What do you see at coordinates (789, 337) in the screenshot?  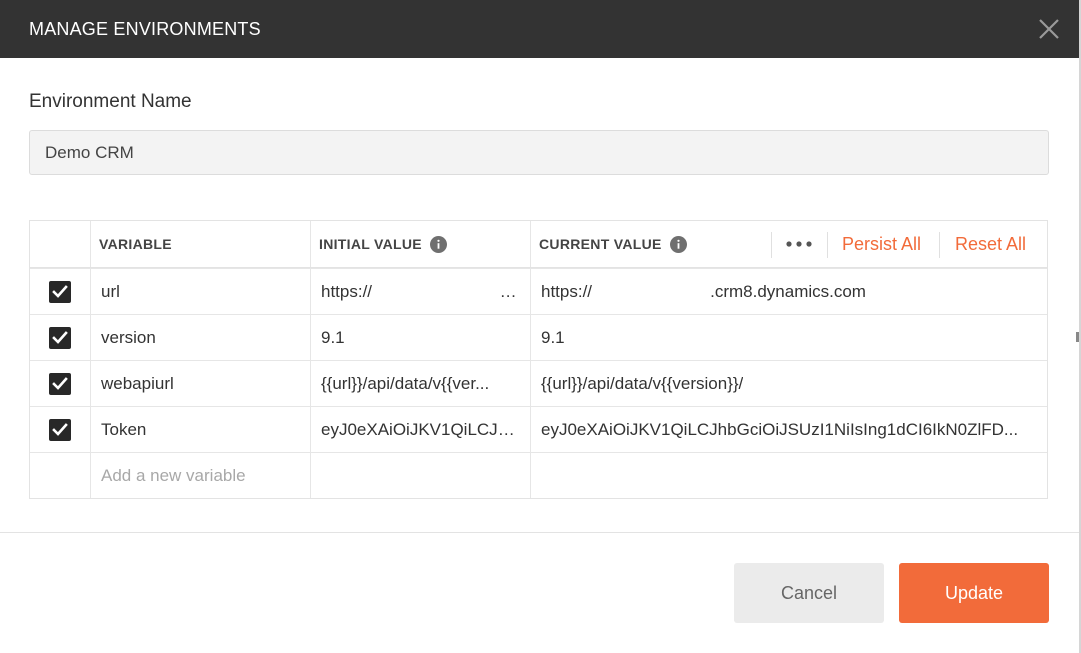 I see `current-value-cell: 9.1` at bounding box center [789, 337].